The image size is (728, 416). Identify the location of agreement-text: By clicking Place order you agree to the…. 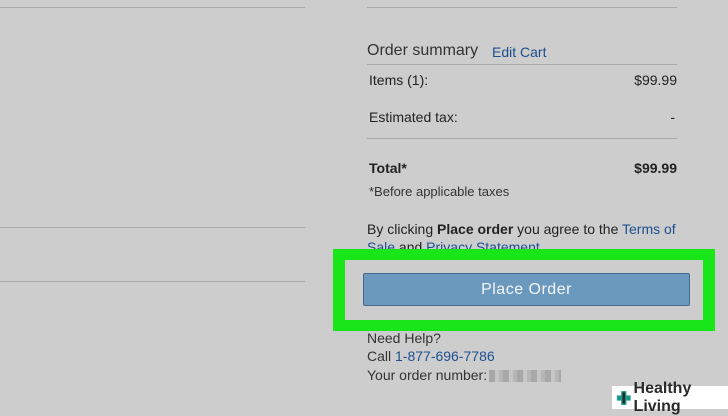
(521, 229).